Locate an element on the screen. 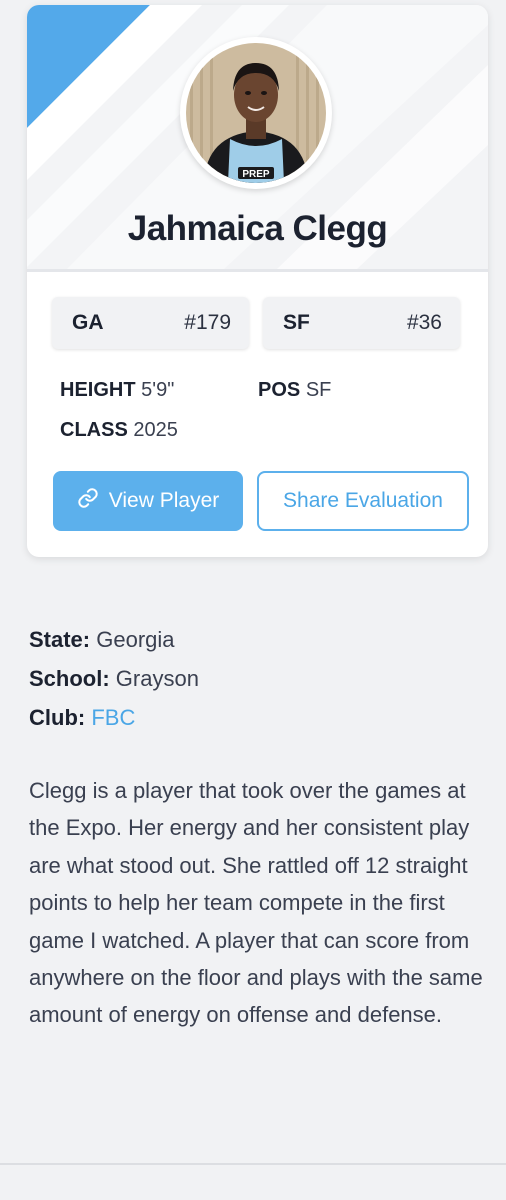  share-evaluation-button: Share Evaluation is located at coordinates (363, 501).